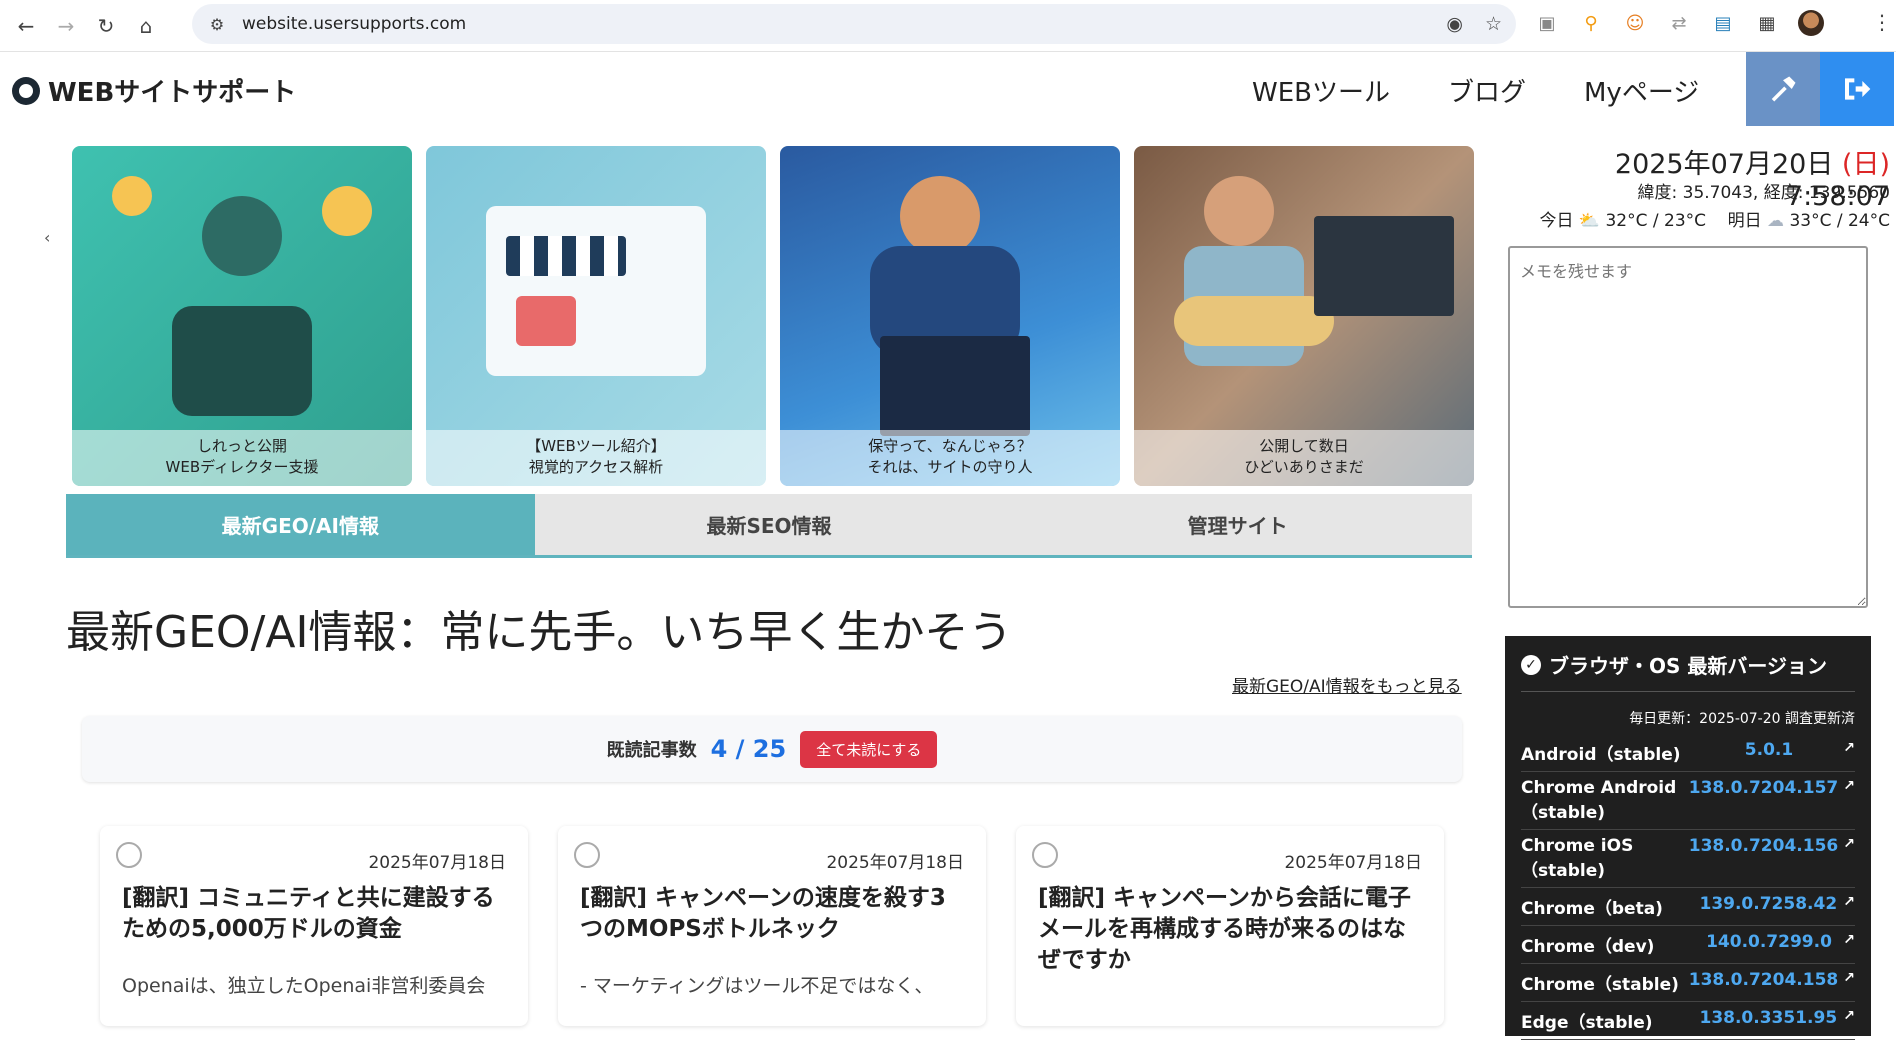 Image resolution: width=1896 pixels, height=1040 pixels. Describe the element at coordinates (26, 90) in the screenshot. I see `logo-icon` at that location.